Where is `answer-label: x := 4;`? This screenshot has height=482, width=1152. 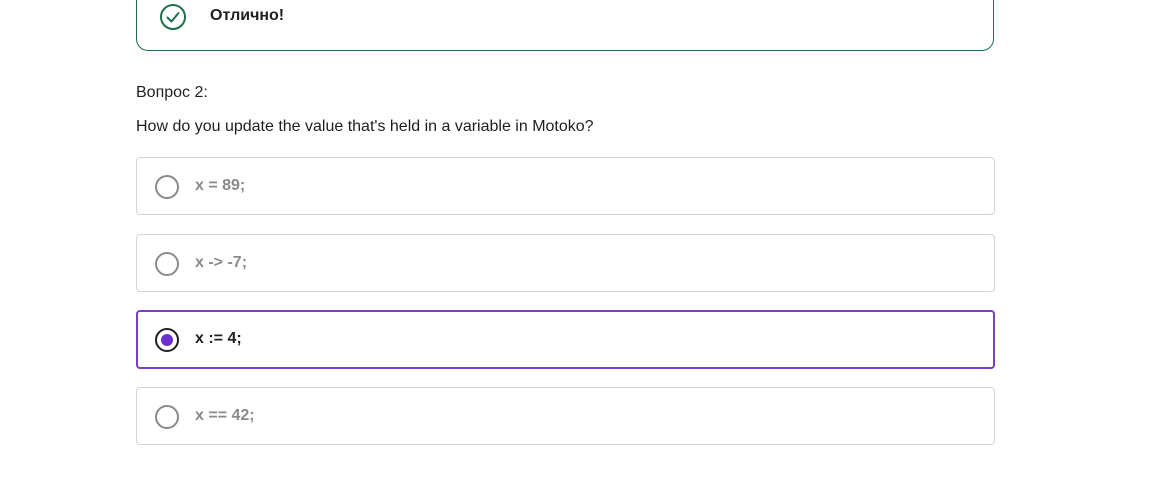 answer-label: x := 4; is located at coordinates (218, 338).